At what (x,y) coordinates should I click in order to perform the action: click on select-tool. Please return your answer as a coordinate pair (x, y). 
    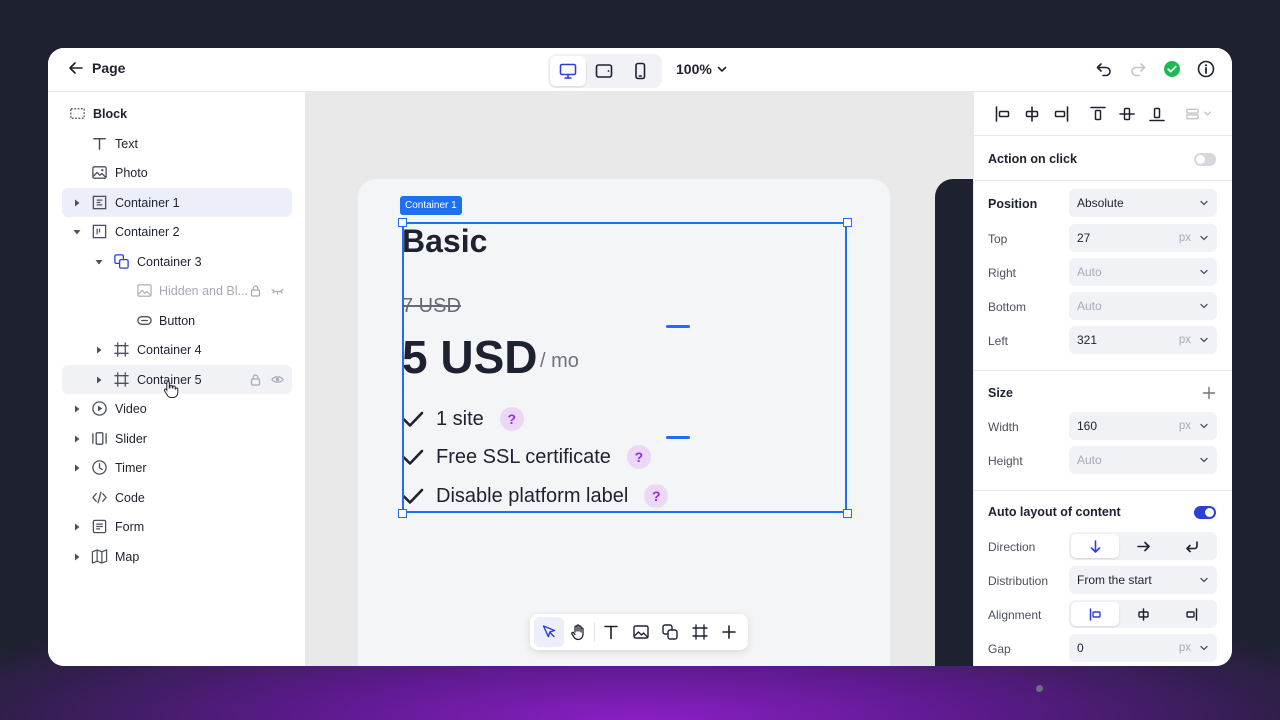
    Looking at the image, I should click on (549, 632).